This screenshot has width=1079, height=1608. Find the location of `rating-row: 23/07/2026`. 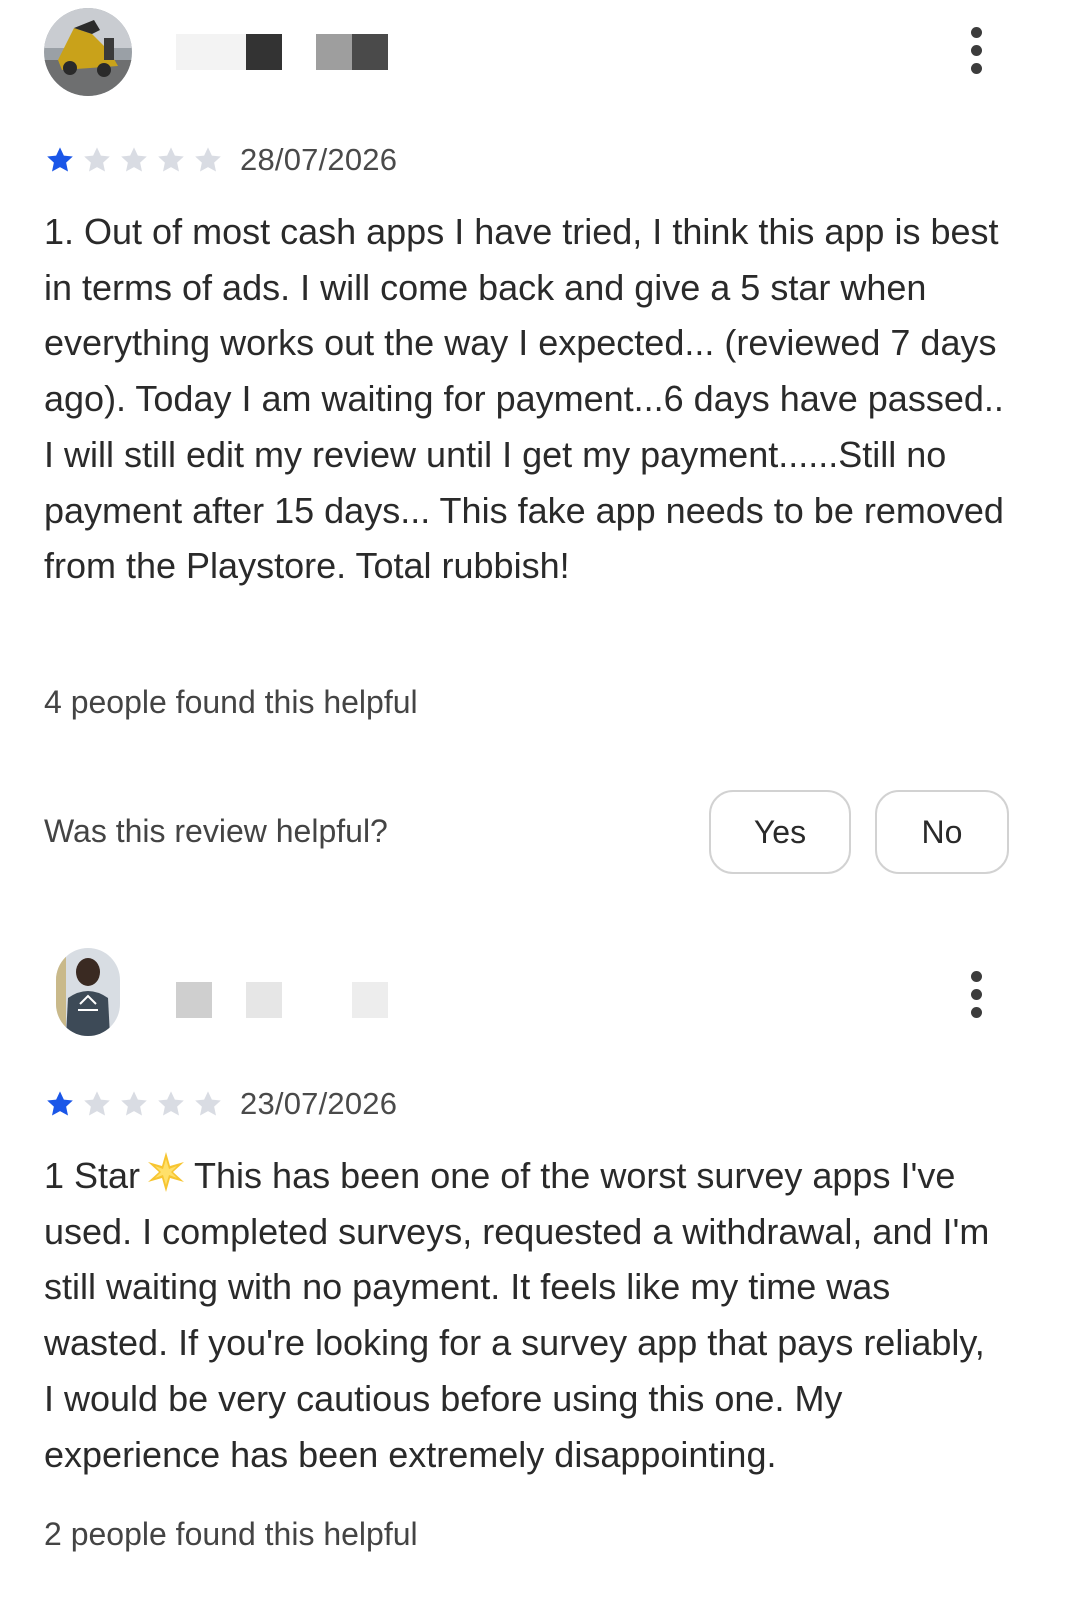

rating-row: 23/07/2026 is located at coordinates (220, 1104).